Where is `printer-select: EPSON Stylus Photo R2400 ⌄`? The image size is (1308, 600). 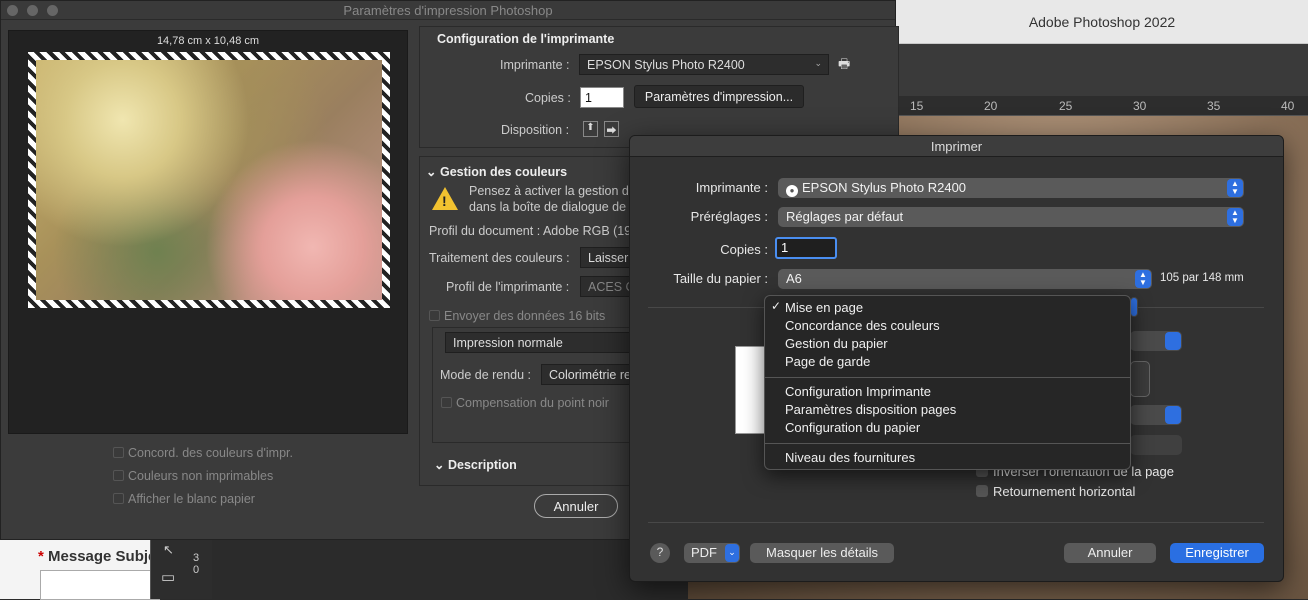
printer-select: EPSON Stylus Photo R2400 ⌄ is located at coordinates (704, 64).